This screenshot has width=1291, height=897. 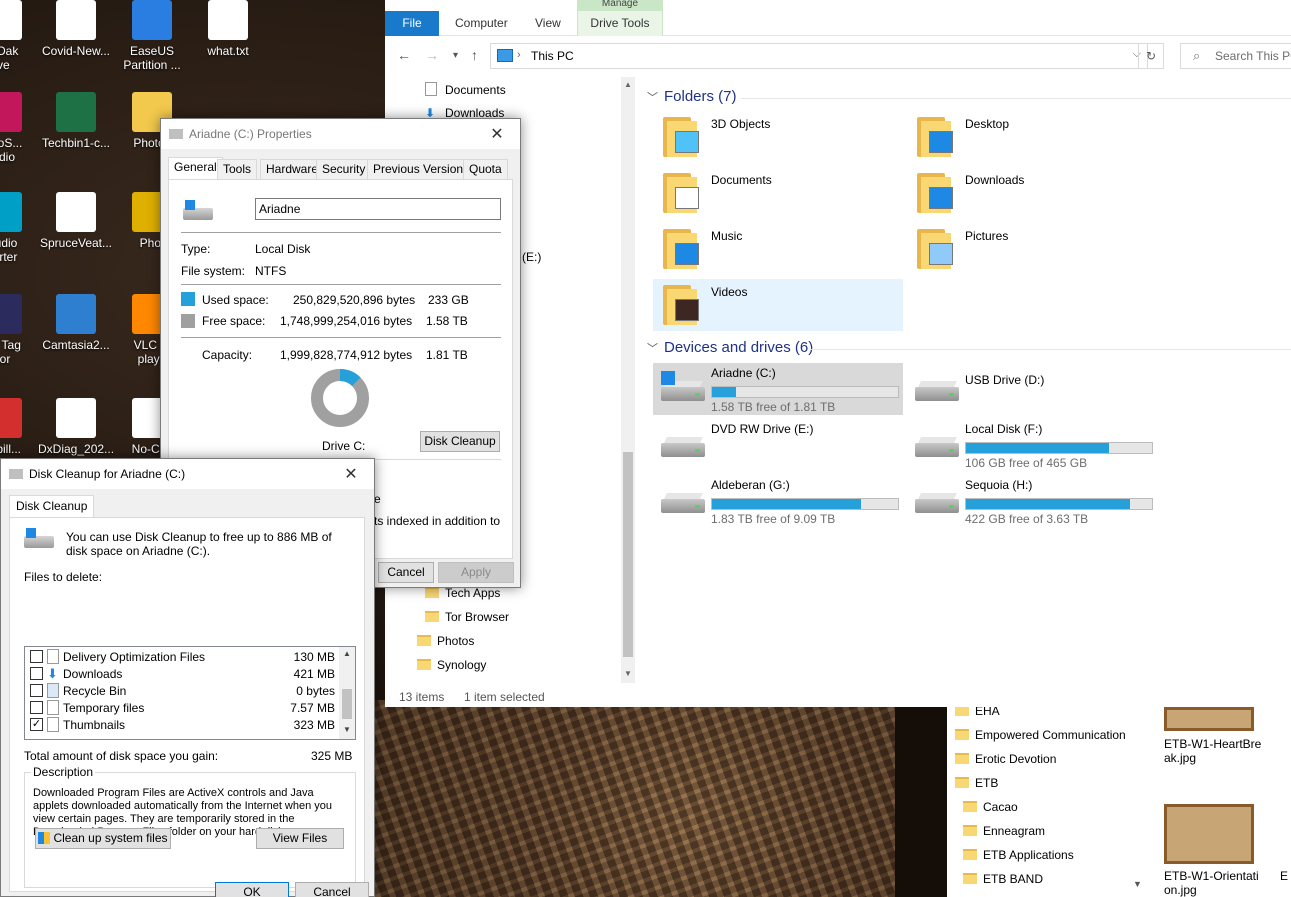 I want to click on tab-hardware: Hardware, so click(x=292, y=169).